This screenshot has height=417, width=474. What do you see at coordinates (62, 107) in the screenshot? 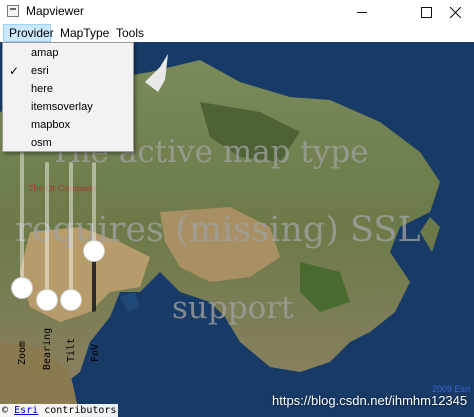
I see `provider-option-label: itemsoverlay` at bounding box center [62, 107].